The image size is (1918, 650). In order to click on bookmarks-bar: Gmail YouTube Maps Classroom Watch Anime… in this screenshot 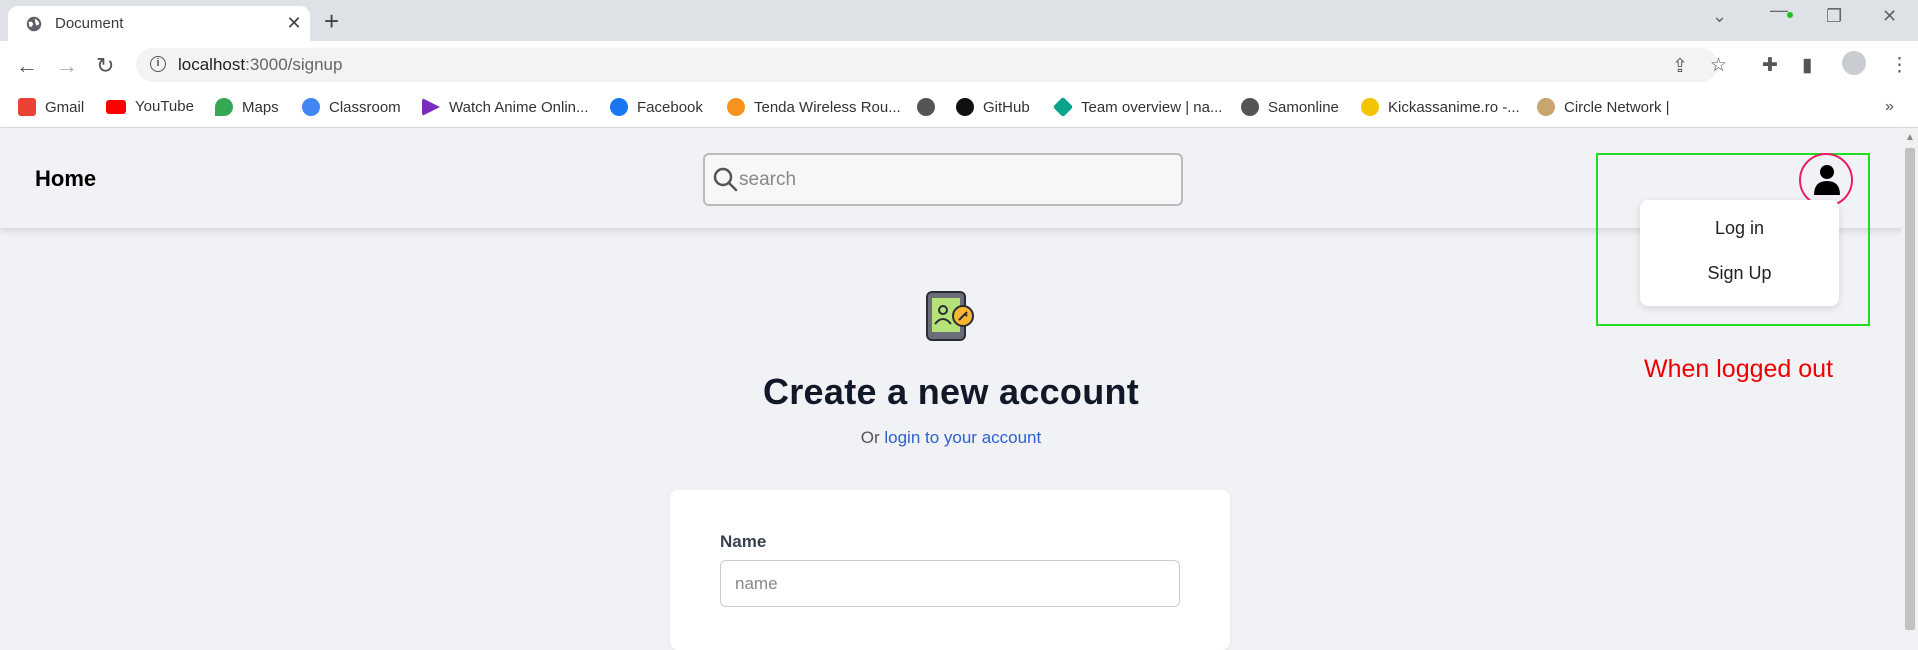, I will do `click(959, 109)`.